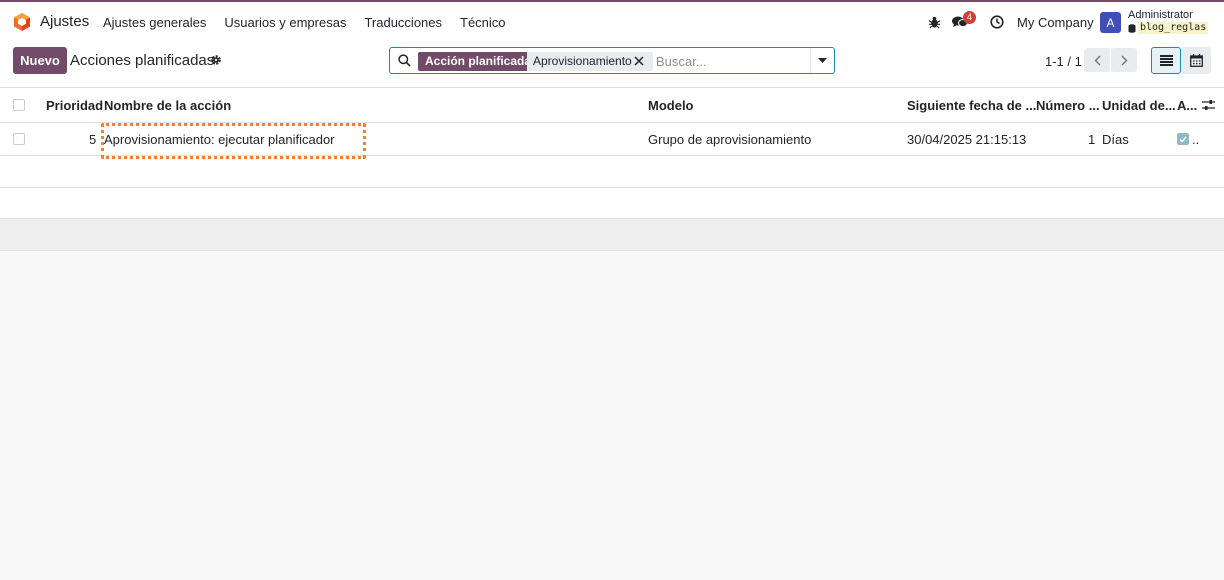 The height and width of the screenshot is (580, 1224). Describe the element at coordinates (1055, 22) in the screenshot. I see `company-switcher: My Company` at that location.